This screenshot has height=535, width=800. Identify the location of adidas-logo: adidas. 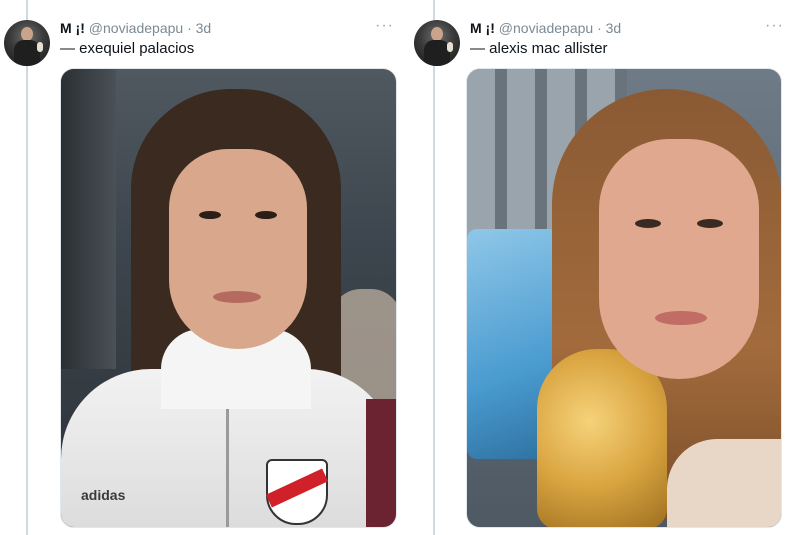
(103, 495).